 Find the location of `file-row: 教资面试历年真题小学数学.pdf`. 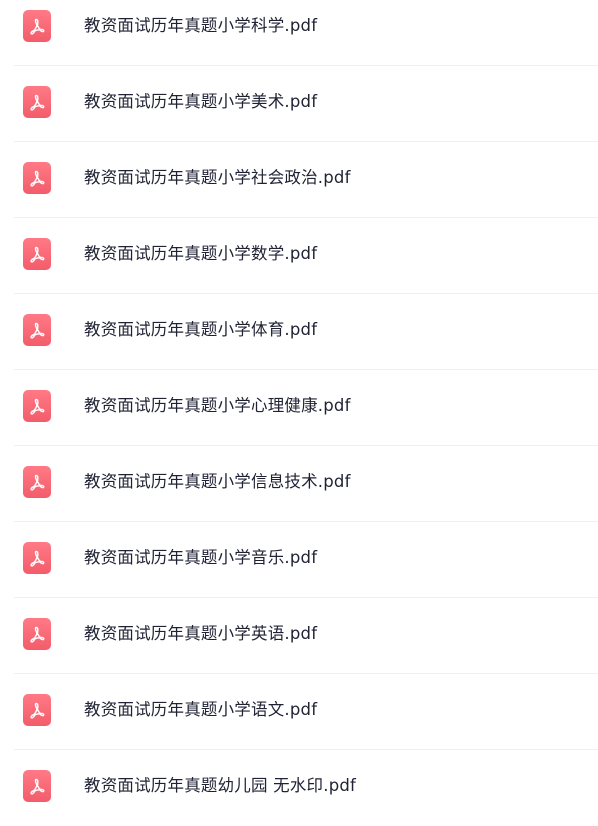

file-row: 教资面试历年真题小学数学.pdf is located at coordinates (299, 256).